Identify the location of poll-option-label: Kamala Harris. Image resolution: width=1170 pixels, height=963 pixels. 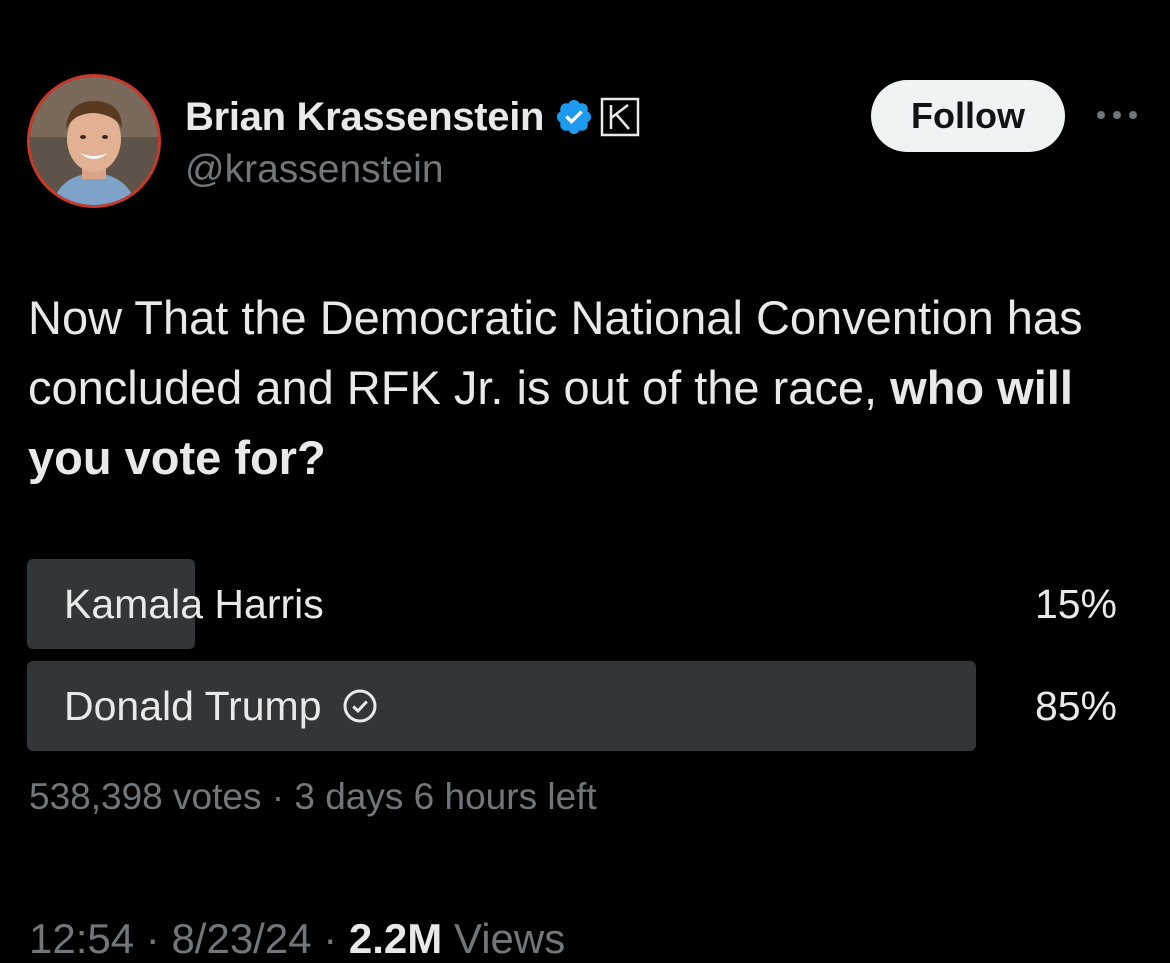
(194, 604).